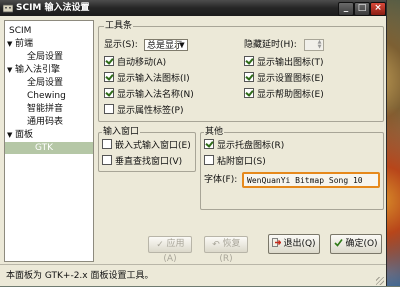  I want to click on tree-item-label: SCIM, so click(20, 31).